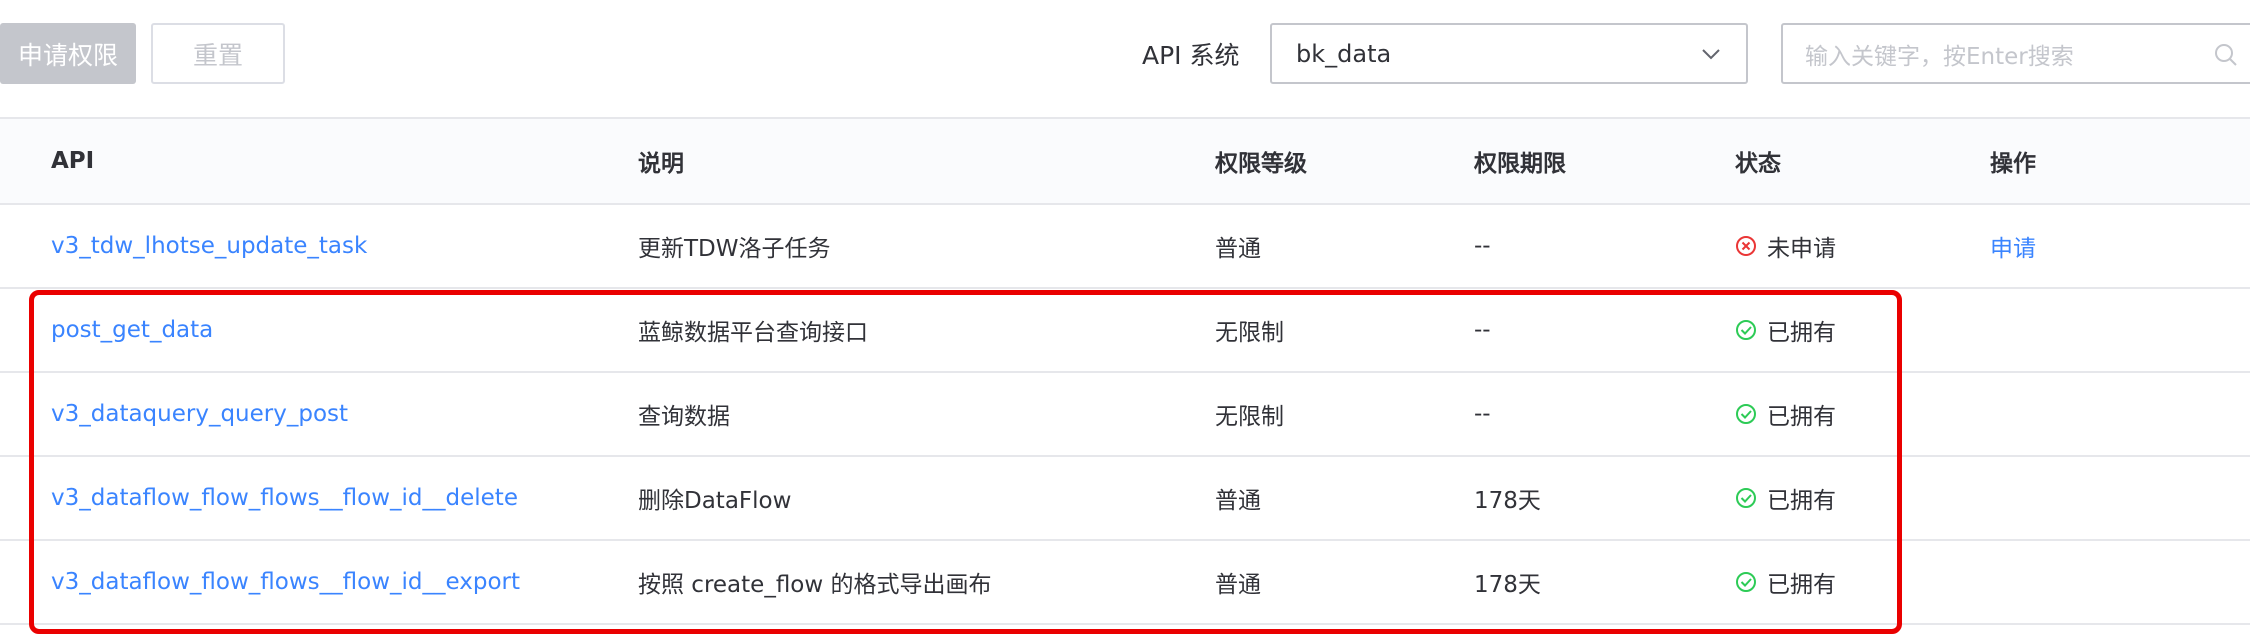 Image resolution: width=2250 pixels, height=644 pixels. Describe the element at coordinates (1520, 164) in the screenshot. I see `header-term: 权限期限` at that location.